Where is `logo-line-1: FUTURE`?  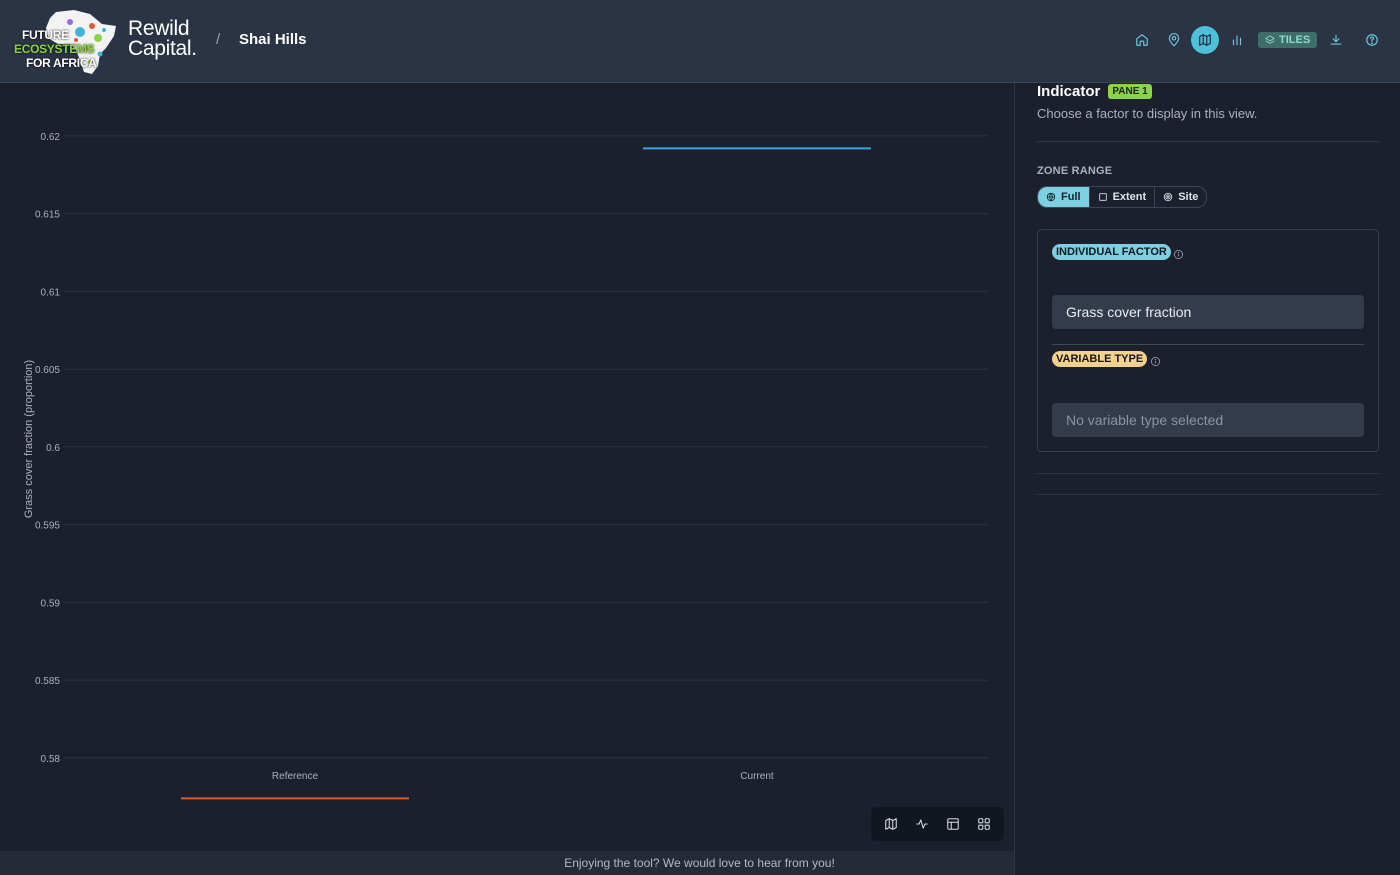 logo-line-1: FUTURE is located at coordinates (45, 35).